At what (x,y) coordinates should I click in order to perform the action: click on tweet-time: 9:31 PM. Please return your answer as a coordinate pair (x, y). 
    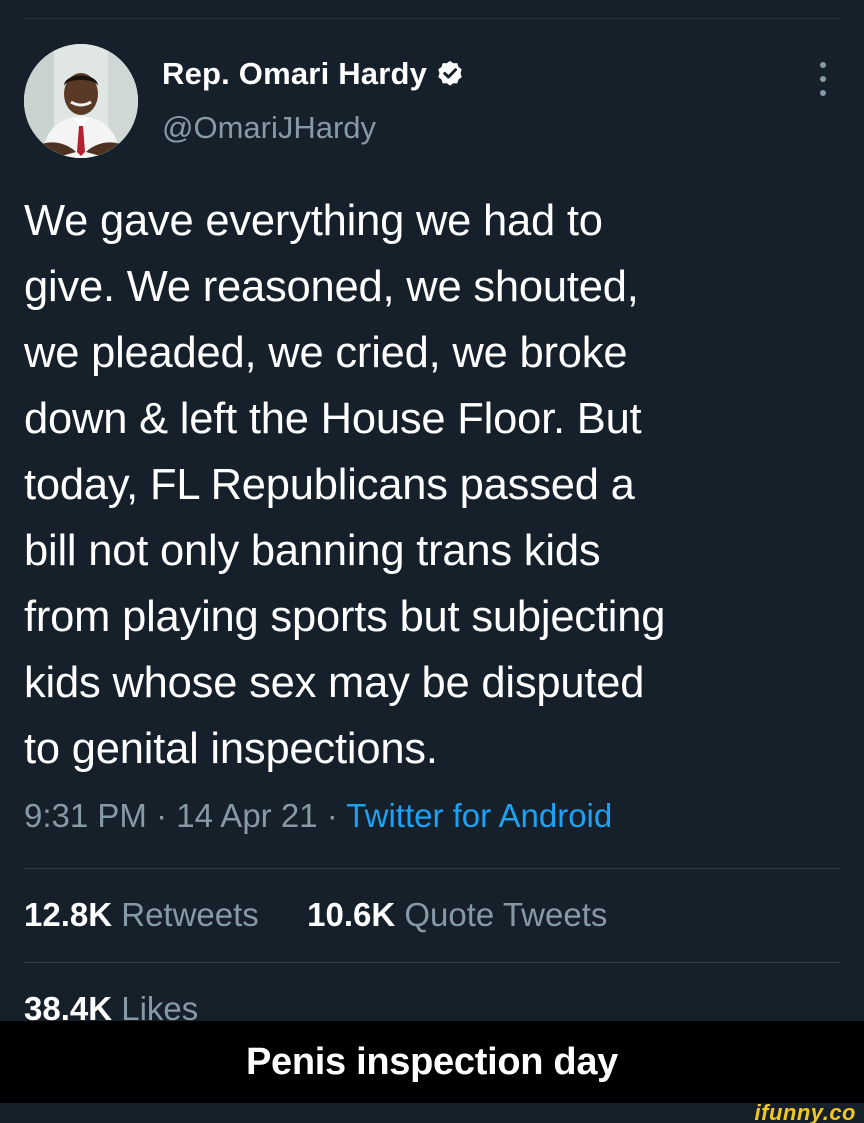
    Looking at the image, I should click on (85, 815).